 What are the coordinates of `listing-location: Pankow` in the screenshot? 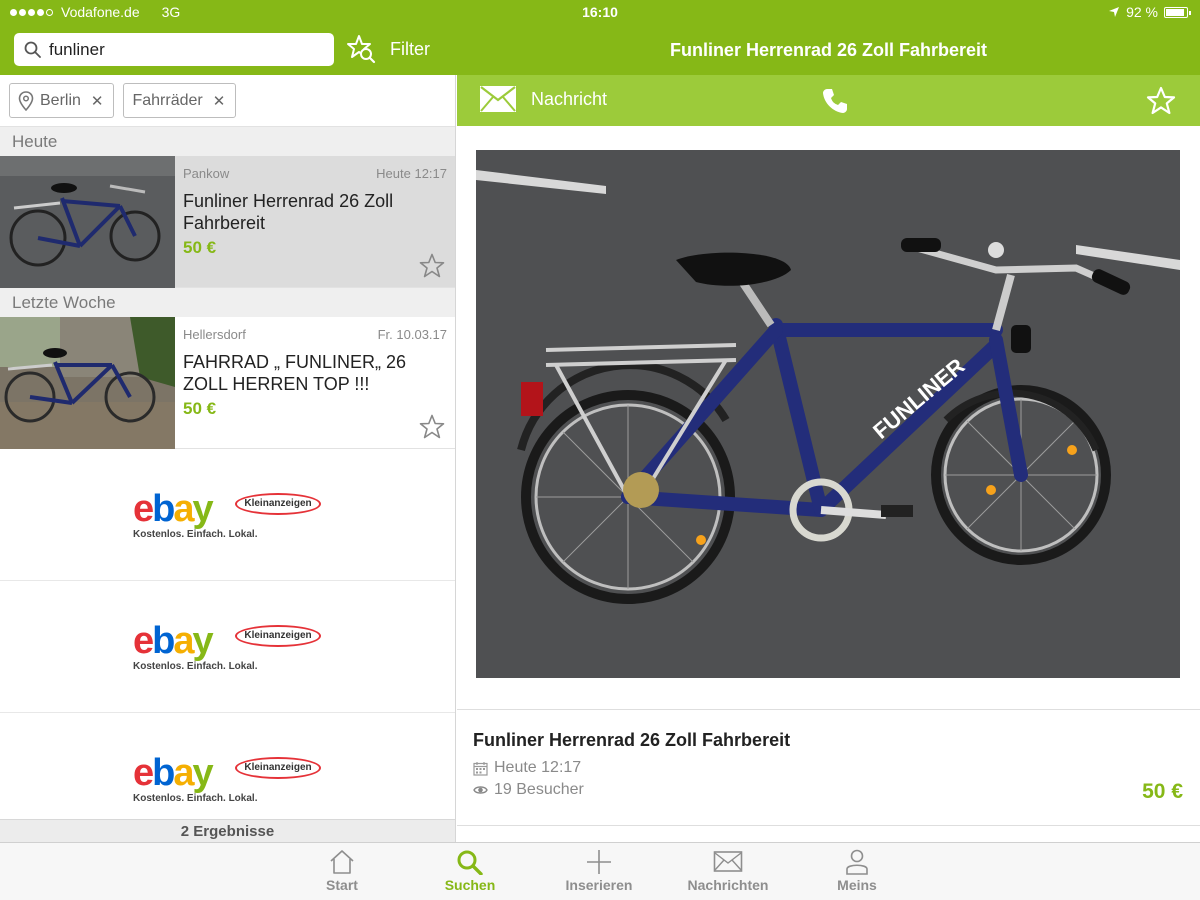 It's located at (206, 173).